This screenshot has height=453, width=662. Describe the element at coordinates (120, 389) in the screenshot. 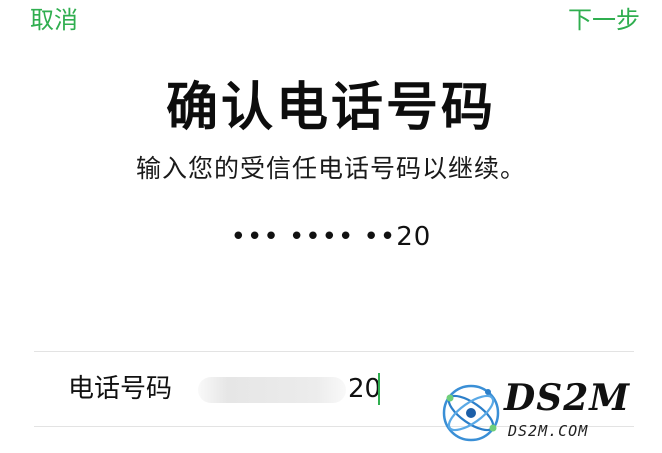

I see `phone-label: 电话号码` at that location.